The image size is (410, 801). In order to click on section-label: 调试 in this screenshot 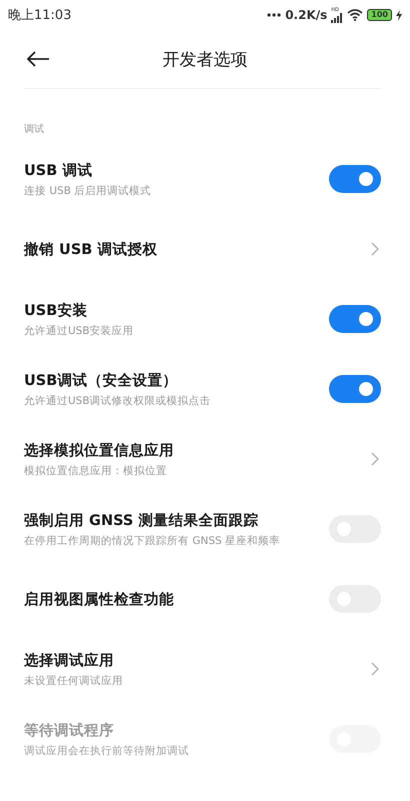, I will do `click(34, 129)`.